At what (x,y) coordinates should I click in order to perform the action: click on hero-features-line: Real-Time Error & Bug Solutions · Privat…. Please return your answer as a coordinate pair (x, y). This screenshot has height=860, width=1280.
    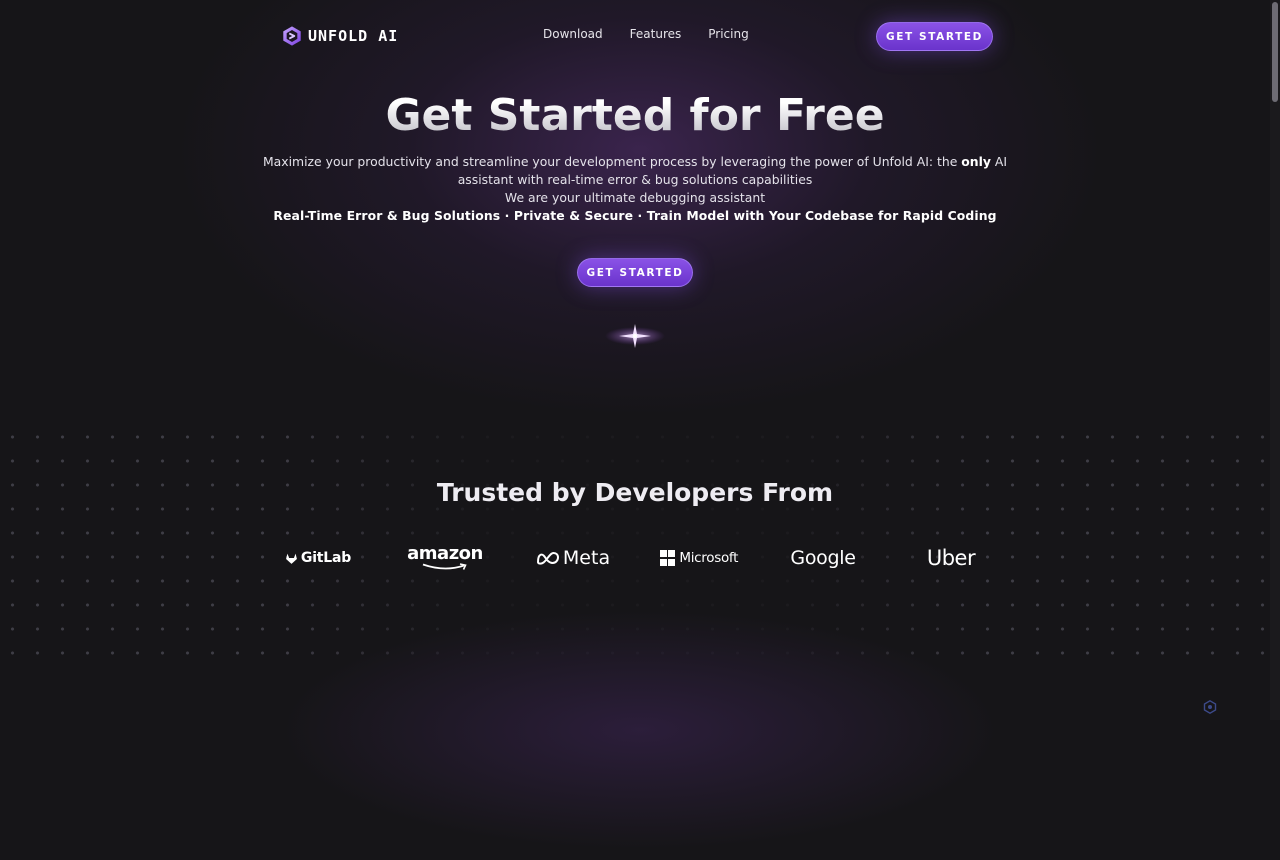
    Looking at the image, I should click on (635, 215).